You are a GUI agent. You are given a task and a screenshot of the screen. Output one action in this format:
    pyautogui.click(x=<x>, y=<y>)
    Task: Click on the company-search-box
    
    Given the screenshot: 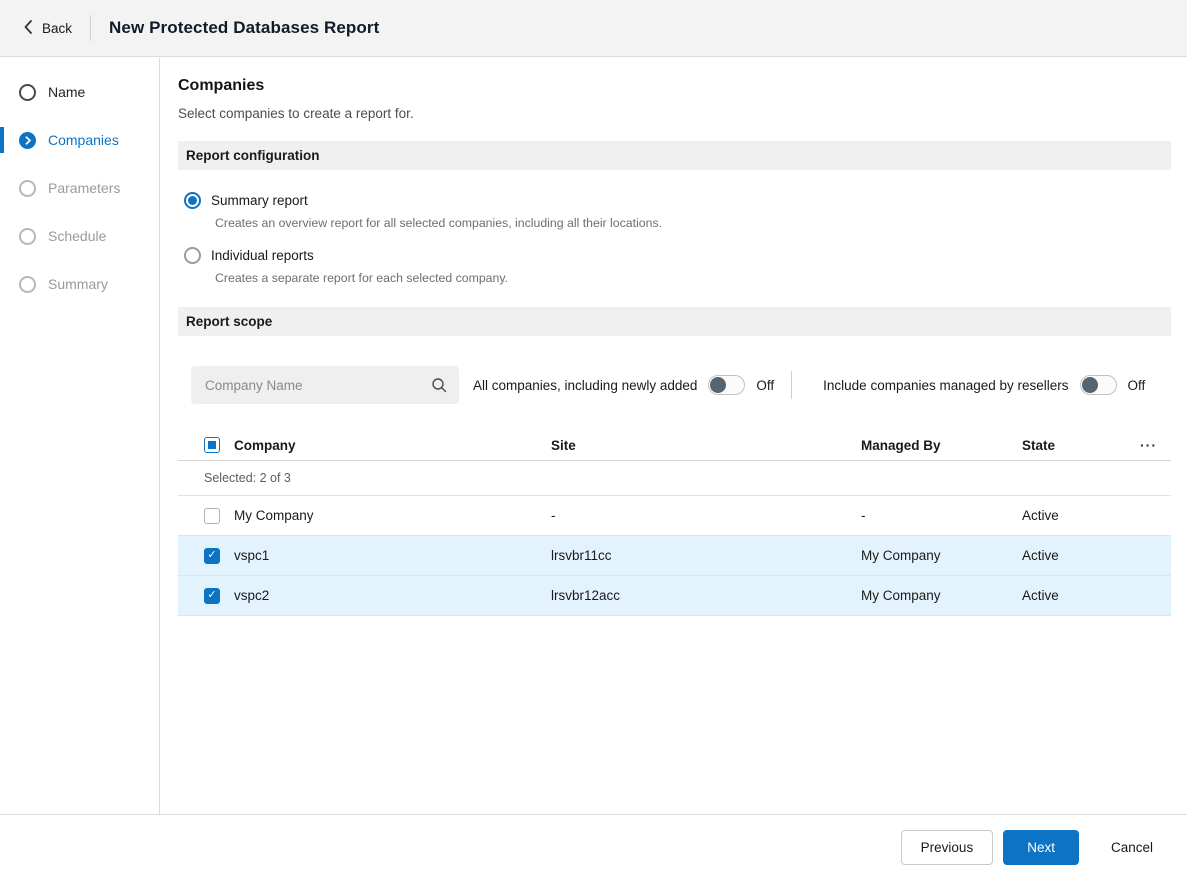 What is the action you would take?
    pyautogui.click(x=325, y=385)
    